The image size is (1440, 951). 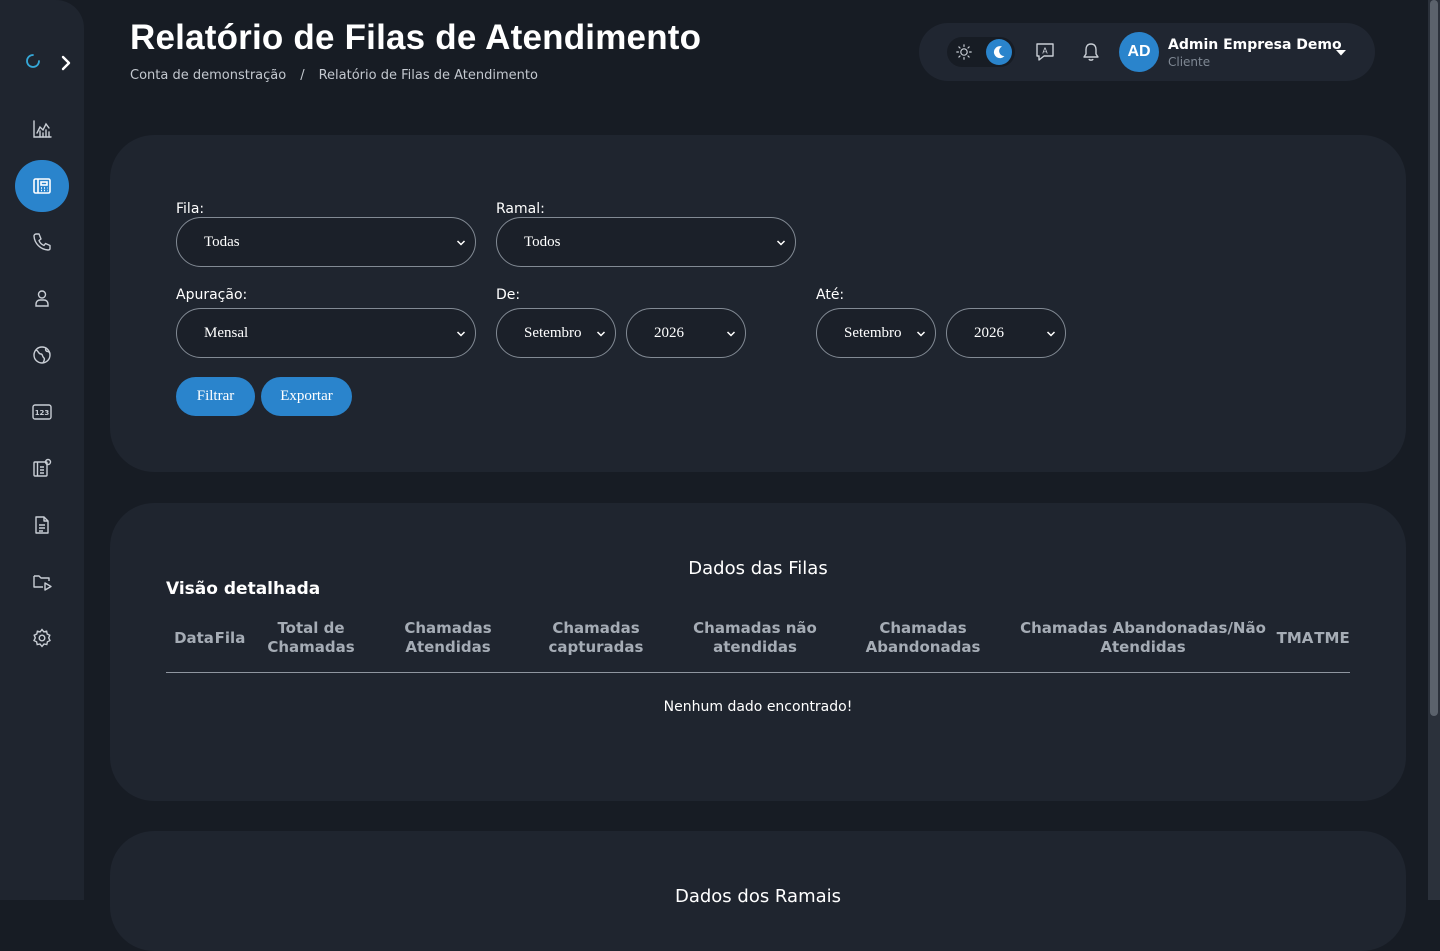 I want to click on column-header-chamadas-atendidas: Chamadas Atendidas, so click(x=448, y=637).